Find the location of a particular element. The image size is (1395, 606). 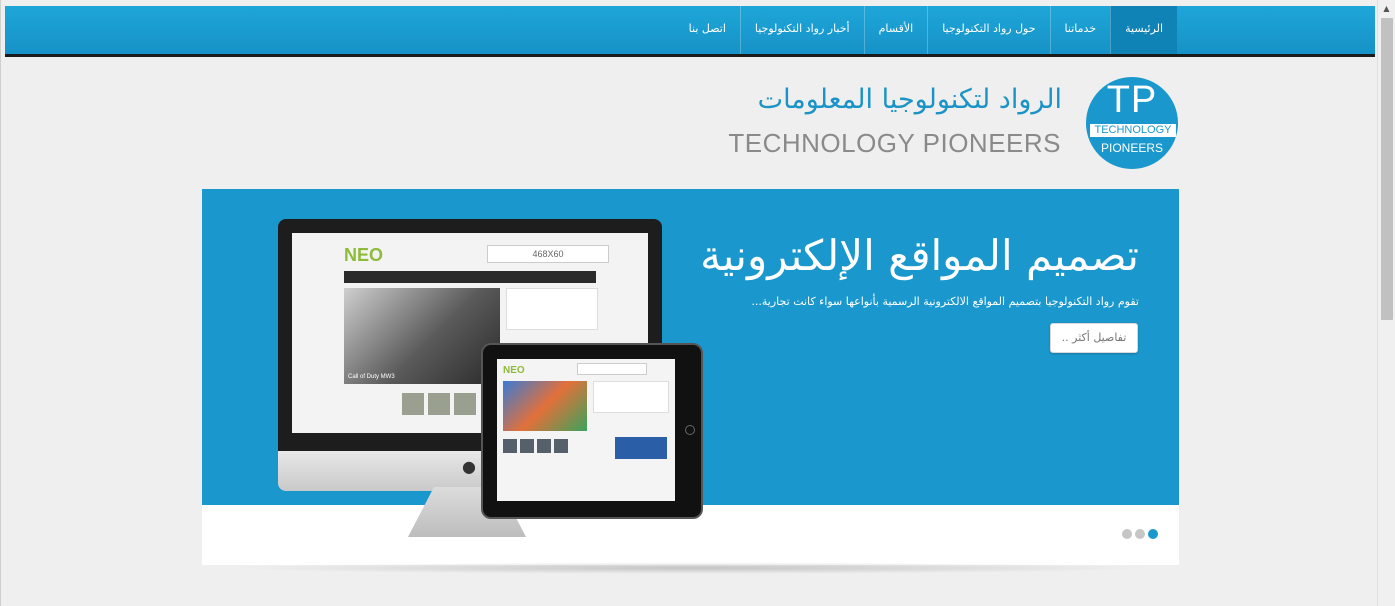

nav-item-about: حول رواد التكنولوجيا is located at coordinates (988, 30).